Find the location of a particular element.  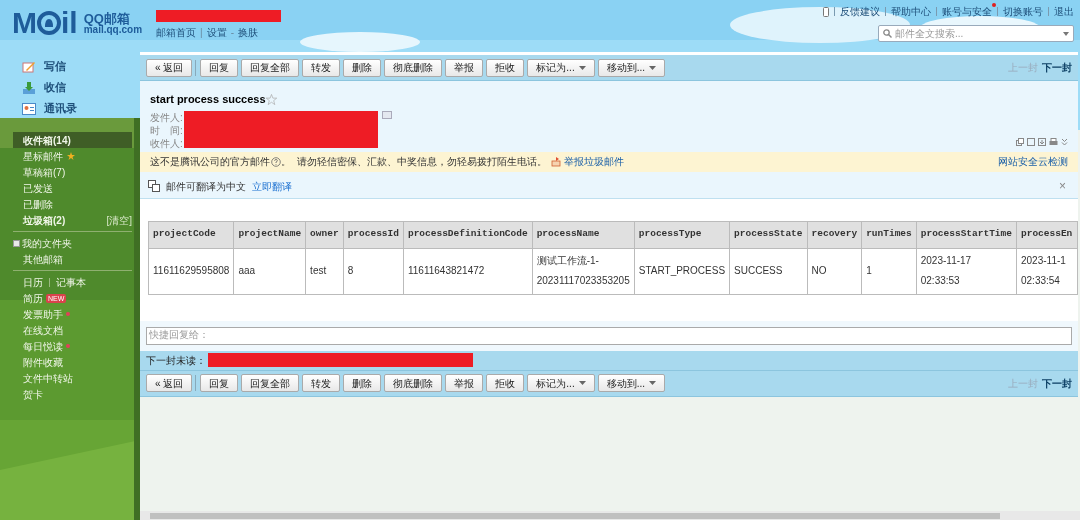

chevron-down-icon is located at coordinates (1064, 141).